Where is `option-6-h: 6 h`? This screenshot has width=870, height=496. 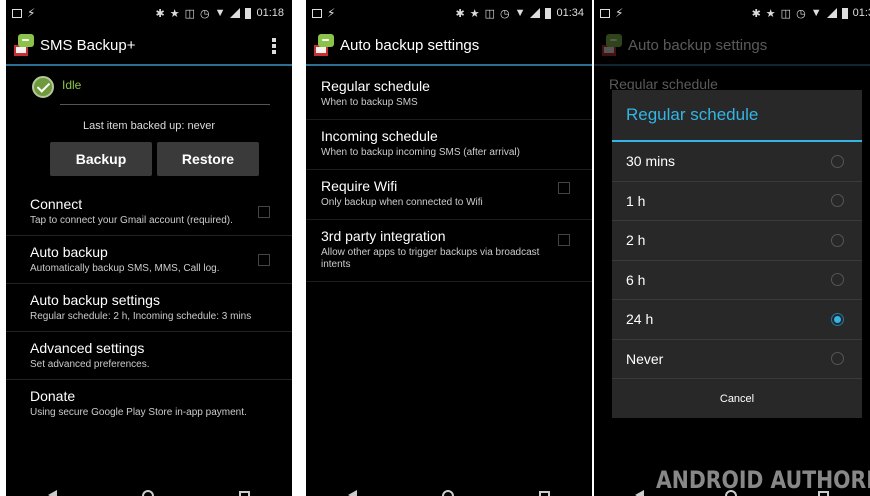
option-6-h: 6 h is located at coordinates (737, 280).